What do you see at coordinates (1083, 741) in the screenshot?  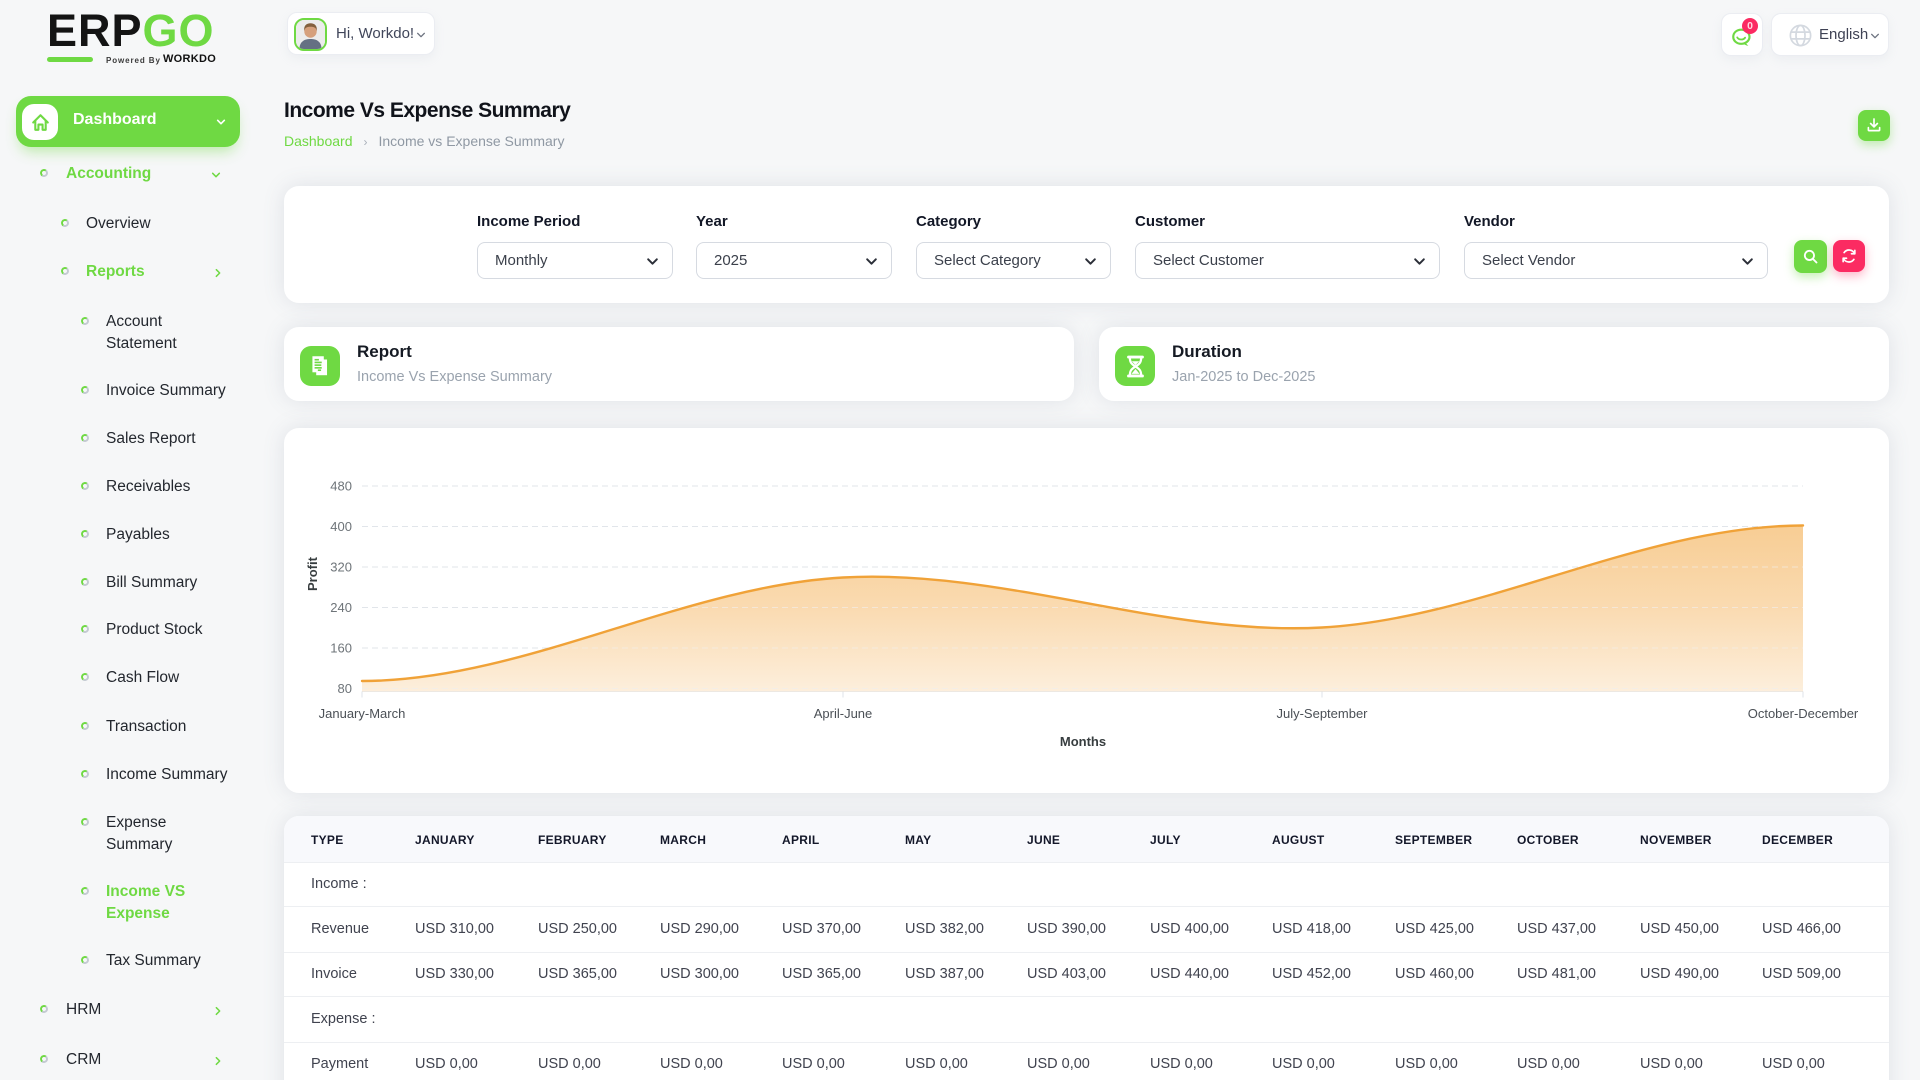 I see `svg-text: Months` at bounding box center [1083, 741].